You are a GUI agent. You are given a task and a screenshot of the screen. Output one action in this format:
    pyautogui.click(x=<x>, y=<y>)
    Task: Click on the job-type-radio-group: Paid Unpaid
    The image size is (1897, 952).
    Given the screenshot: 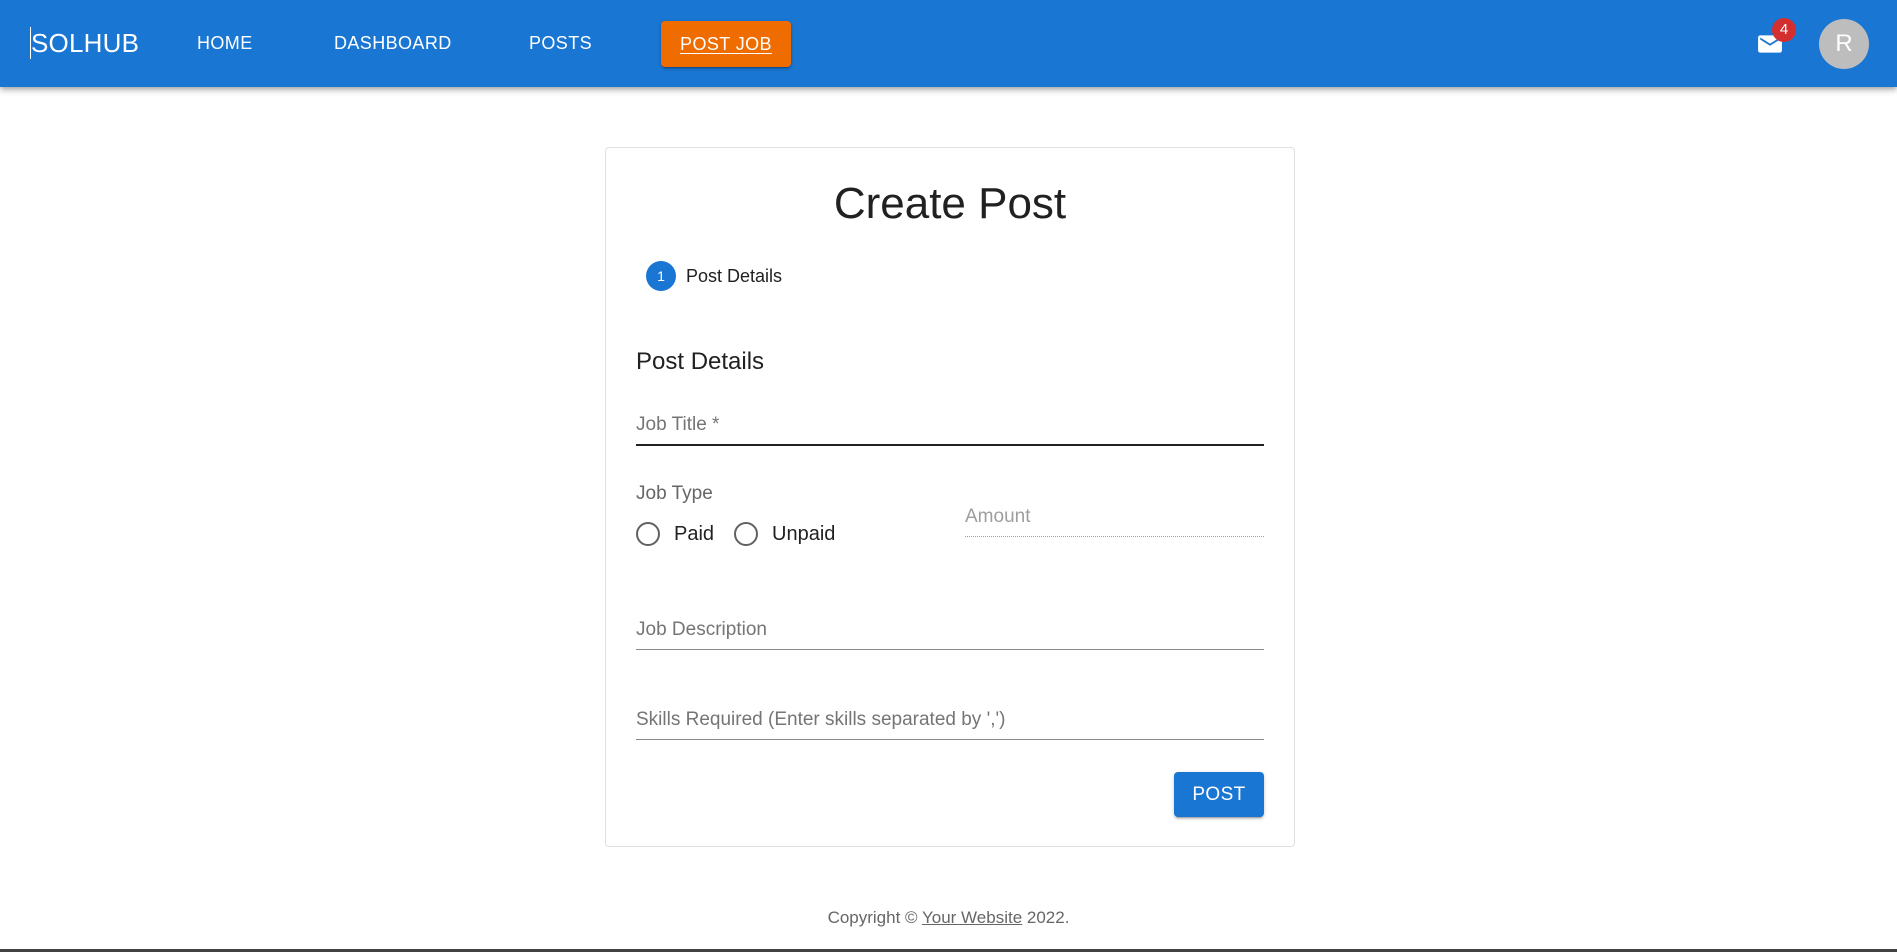 What is the action you would take?
    pyautogui.click(x=745, y=534)
    